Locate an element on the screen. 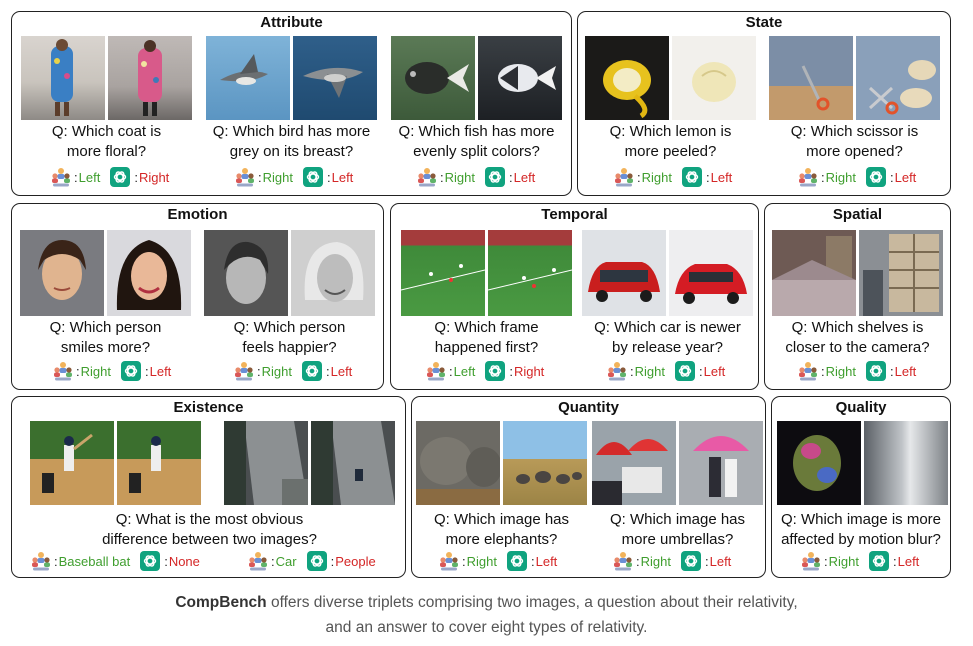 The image size is (973, 646). image-fish-right is located at coordinates (520, 78).